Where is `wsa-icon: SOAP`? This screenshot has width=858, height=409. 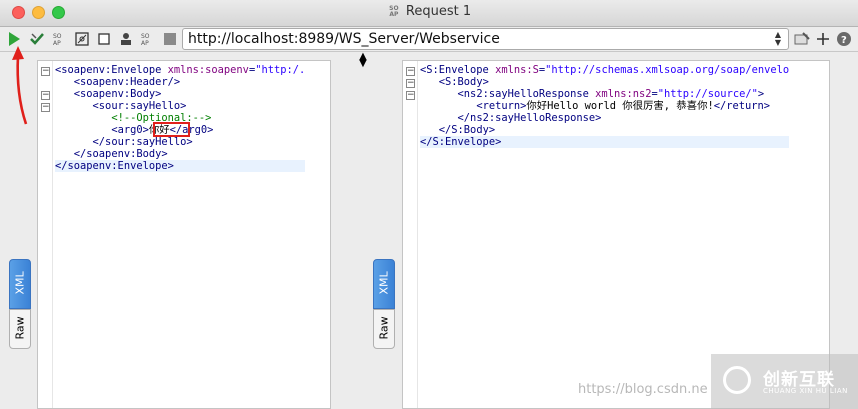 wsa-icon: SOAP is located at coordinates (145, 39).